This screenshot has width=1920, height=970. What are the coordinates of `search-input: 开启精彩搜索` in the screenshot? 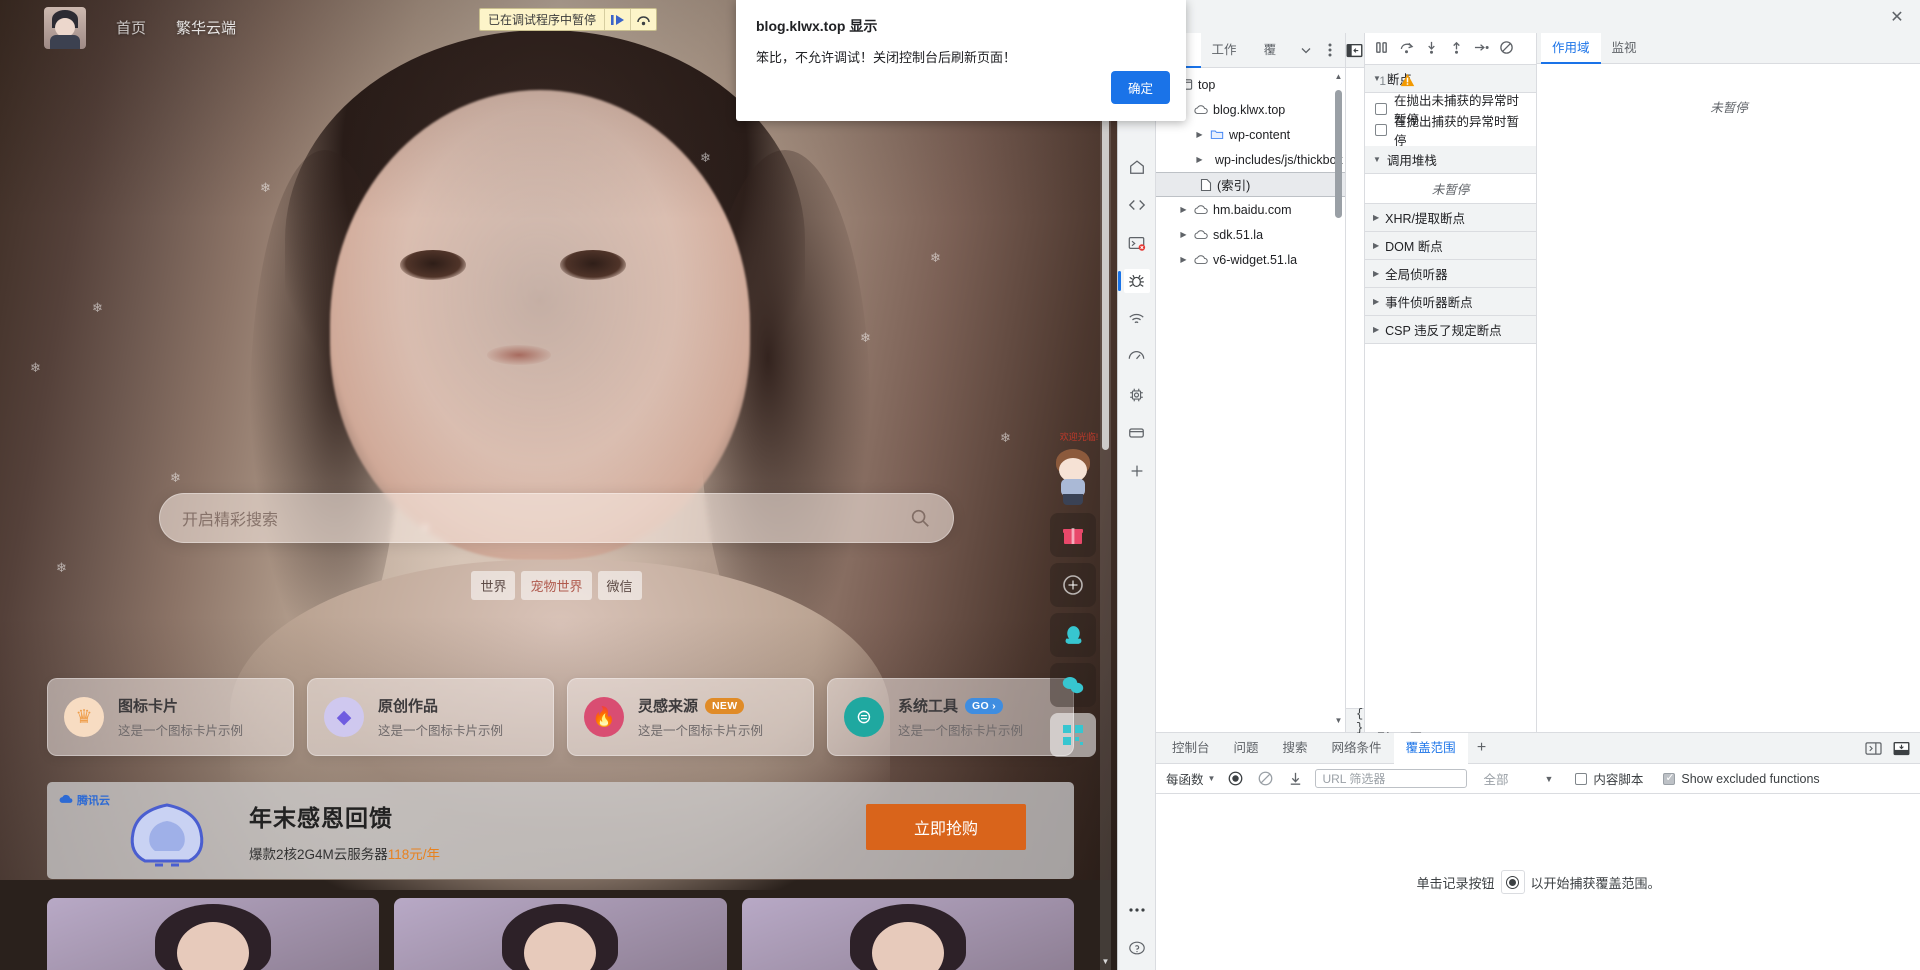 It's located at (556, 518).